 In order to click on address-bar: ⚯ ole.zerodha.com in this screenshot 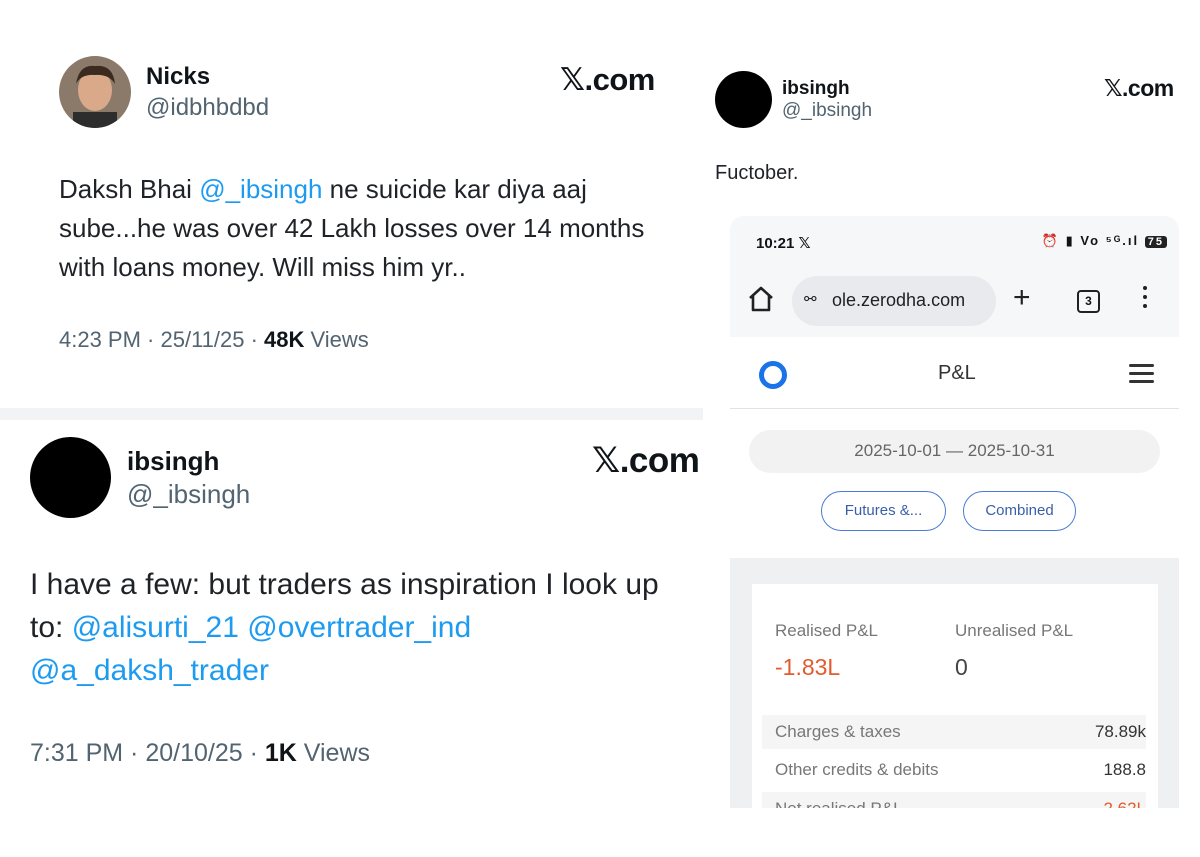, I will do `click(894, 301)`.